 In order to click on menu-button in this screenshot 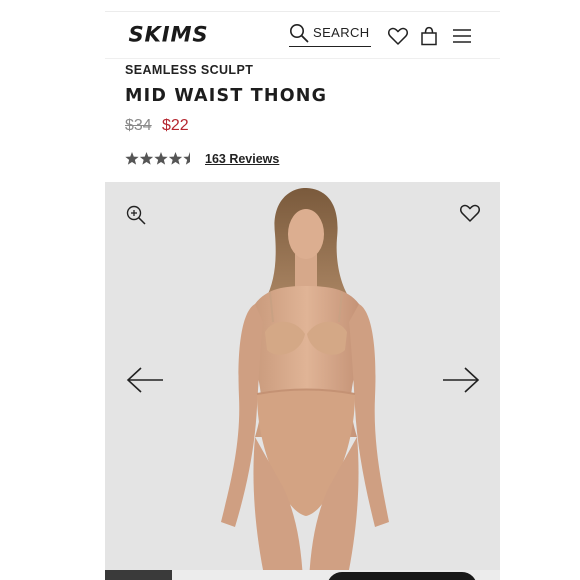, I will do `click(462, 36)`.